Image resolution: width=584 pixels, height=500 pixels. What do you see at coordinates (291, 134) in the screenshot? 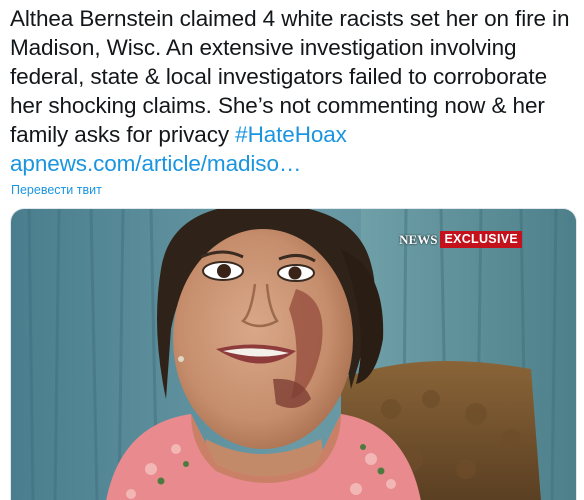
I see `hashtag-link: #HateHoax` at bounding box center [291, 134].